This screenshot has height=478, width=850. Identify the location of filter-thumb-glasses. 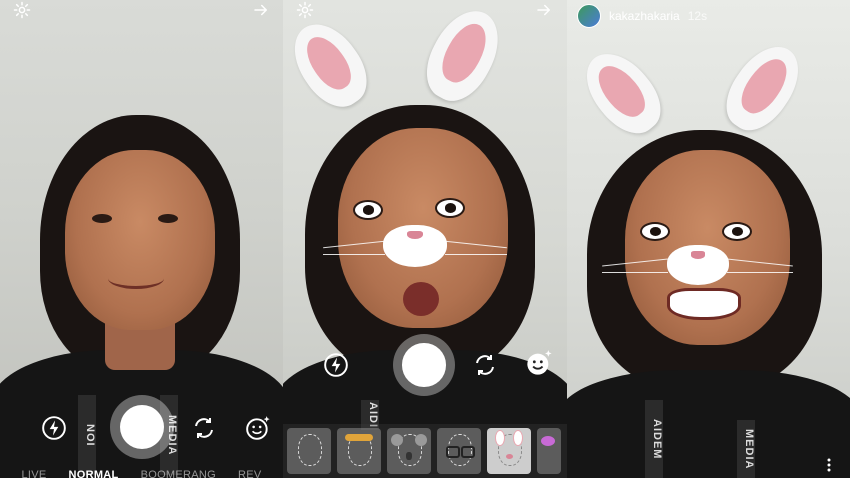
(459, 451).